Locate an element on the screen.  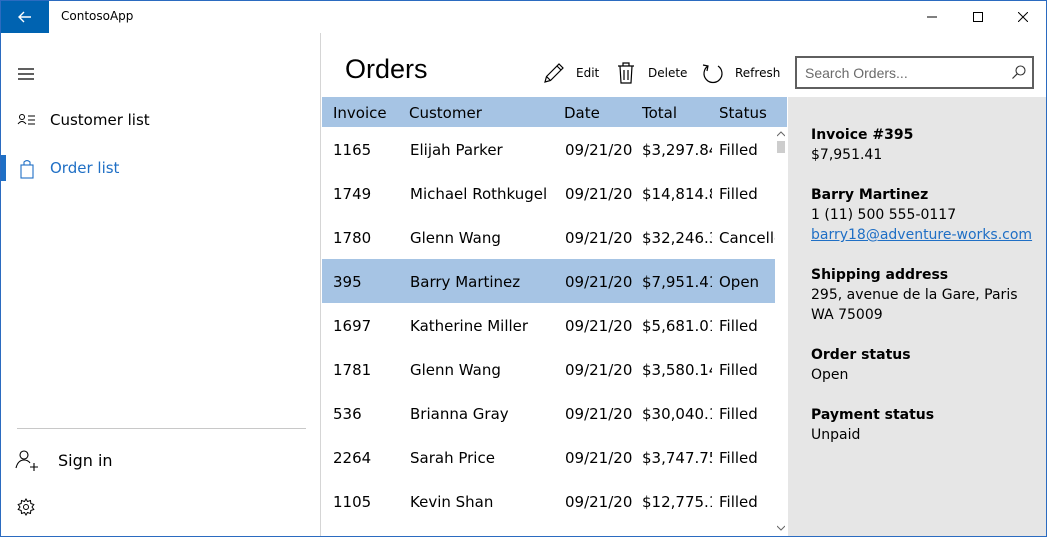
cell-total: $30,040.19 is located at coordinates (677, 414).